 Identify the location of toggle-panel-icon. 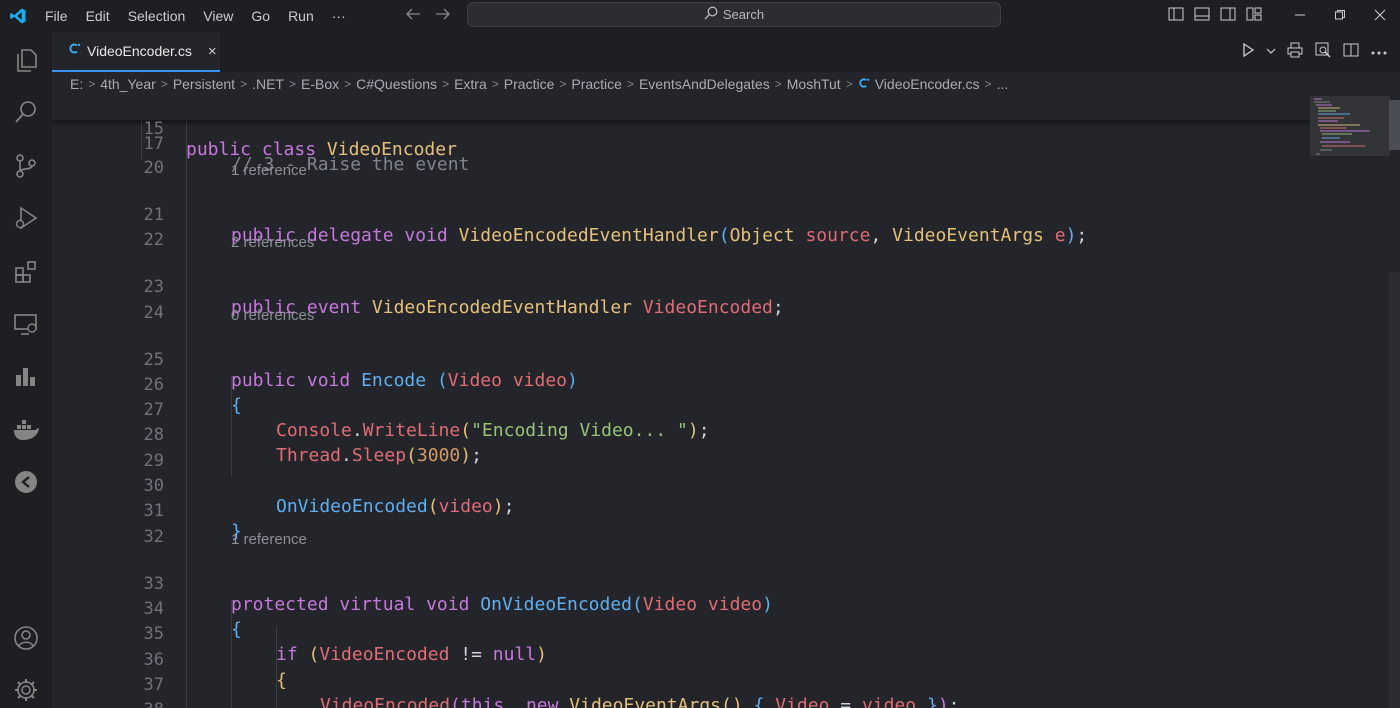
(1202, 16).